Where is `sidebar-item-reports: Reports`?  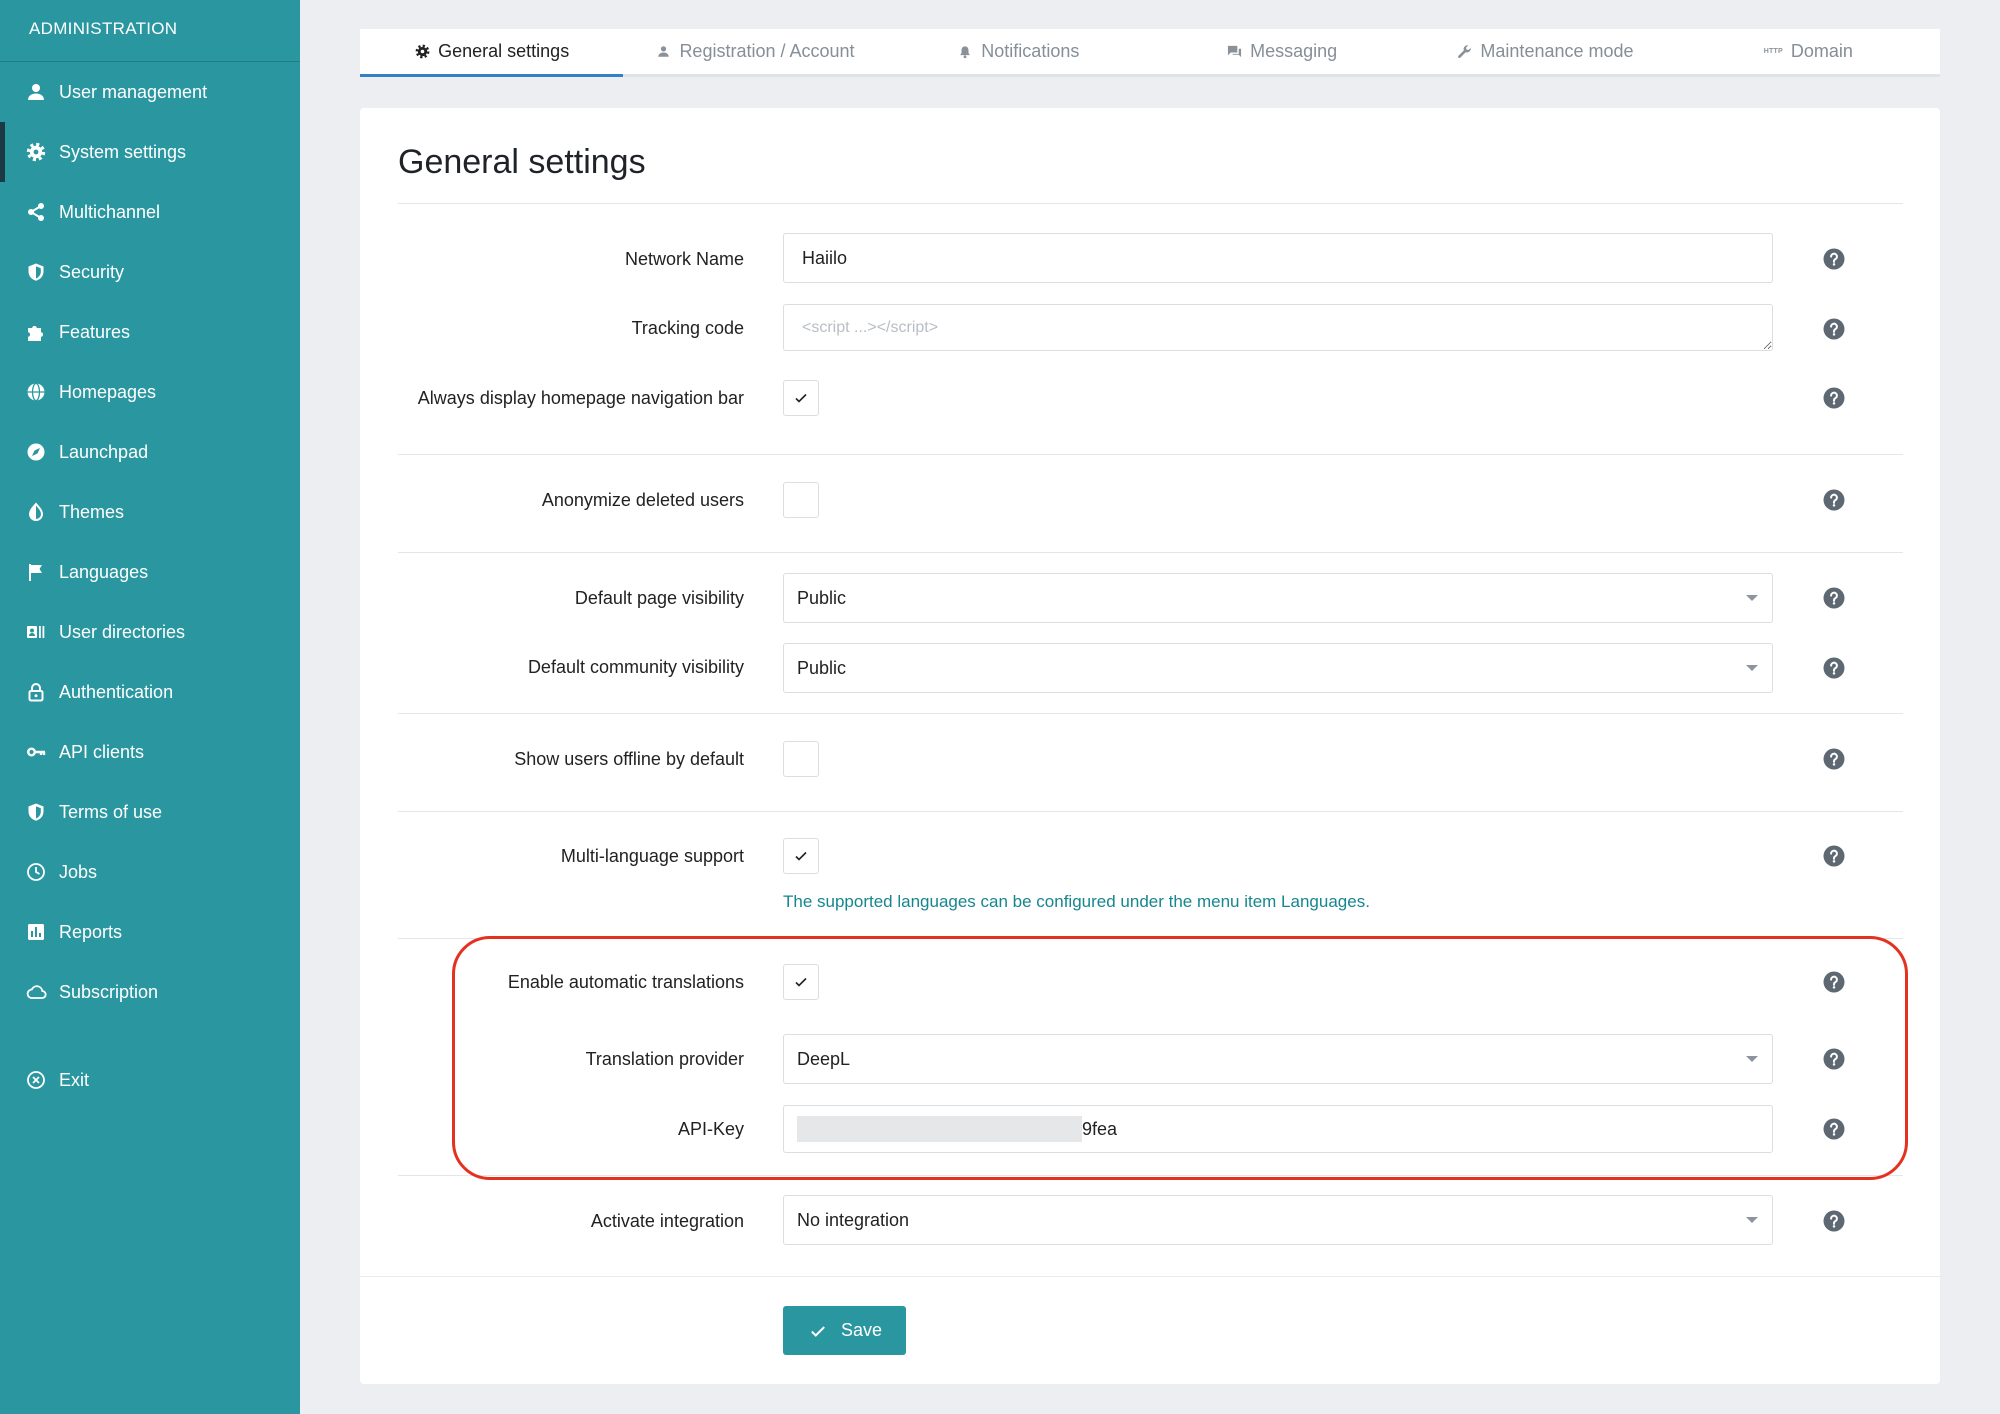 sidebar-item-reports: Reports is located at coordinates (150, 932).